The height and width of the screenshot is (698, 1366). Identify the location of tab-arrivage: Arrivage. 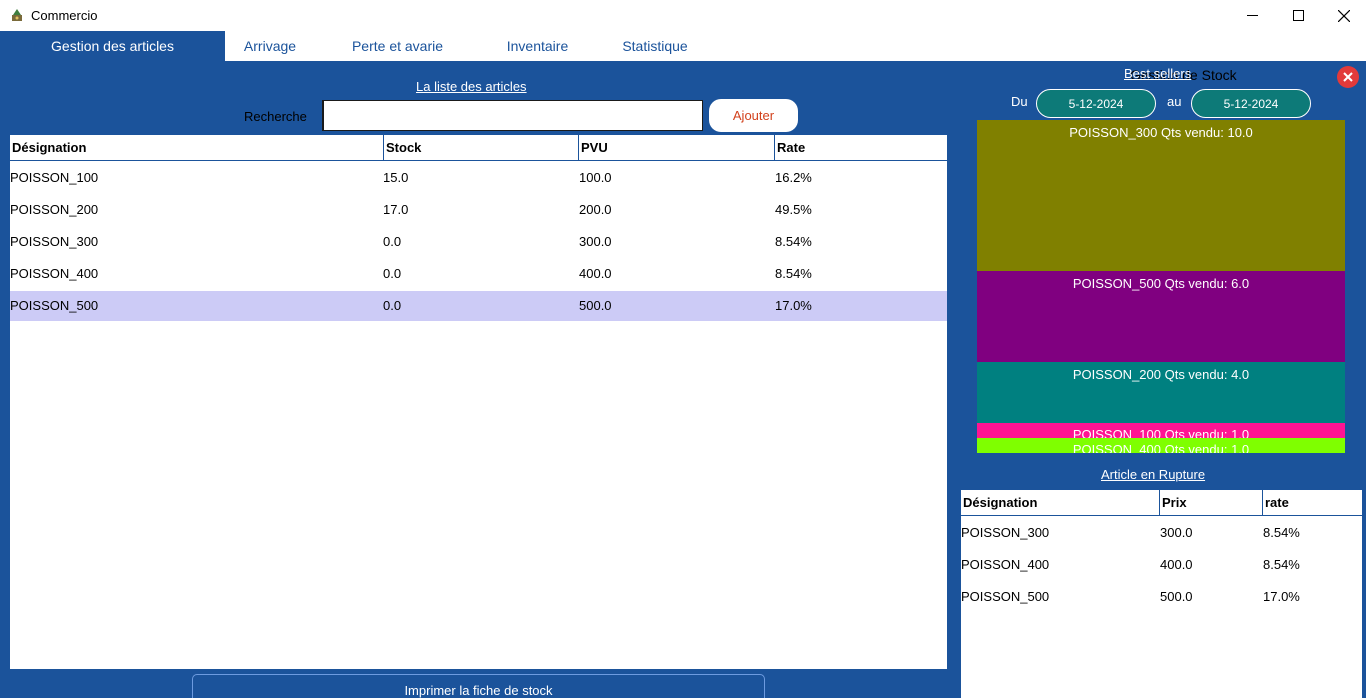
(270, 46).